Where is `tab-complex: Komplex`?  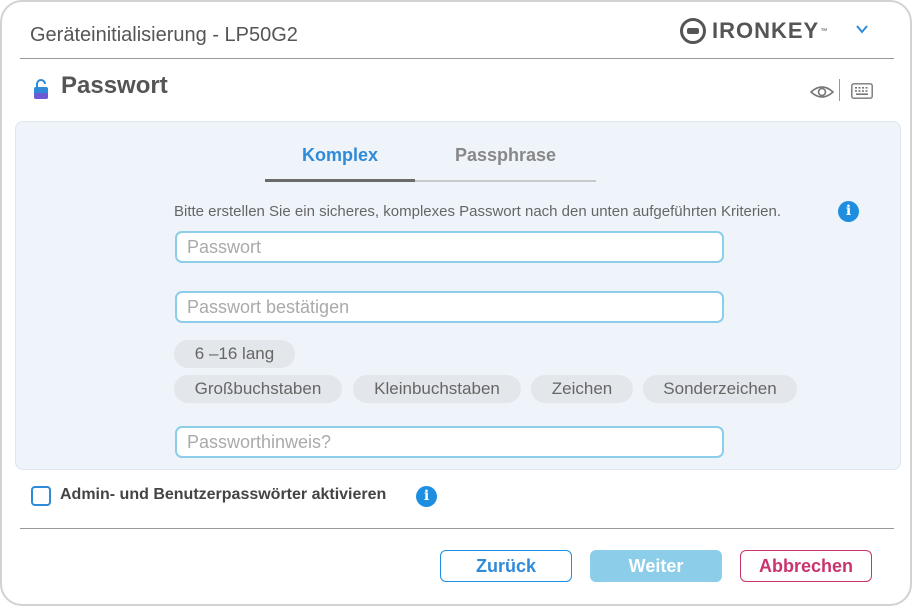 tab-complex: Komplex is located at coordinates (340, 155).